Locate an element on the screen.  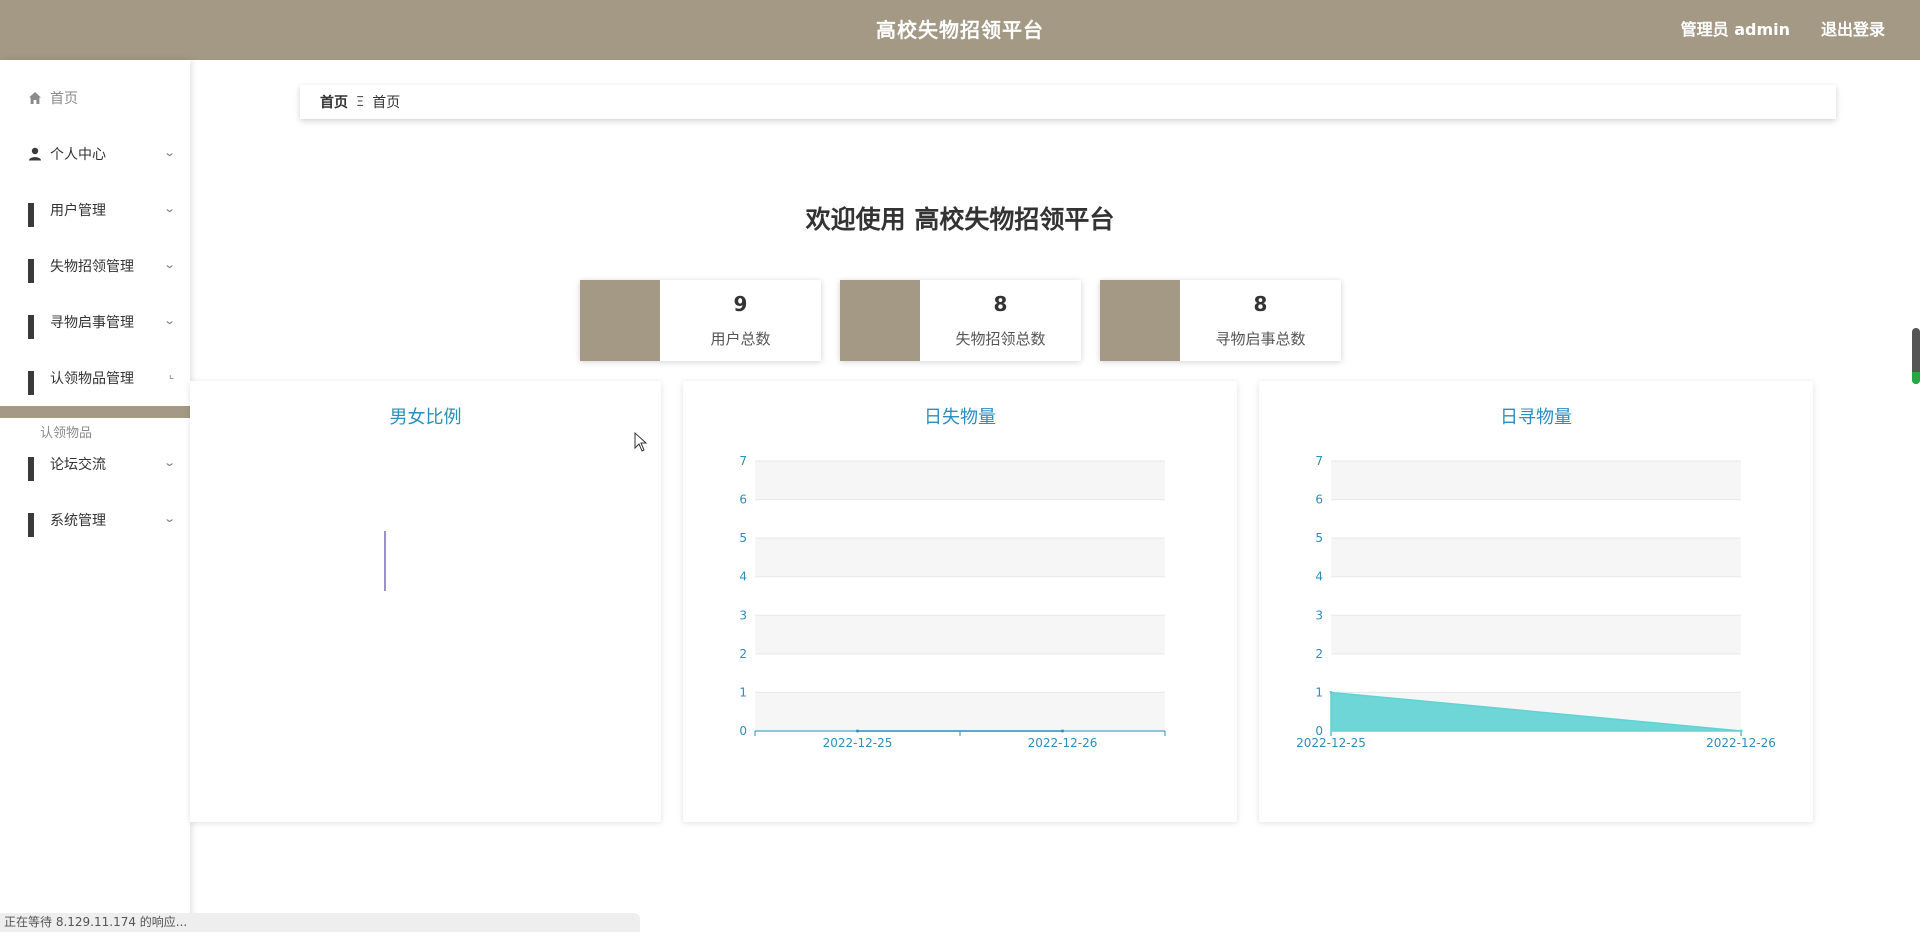
user-icon is located at coordinates (35, 154).